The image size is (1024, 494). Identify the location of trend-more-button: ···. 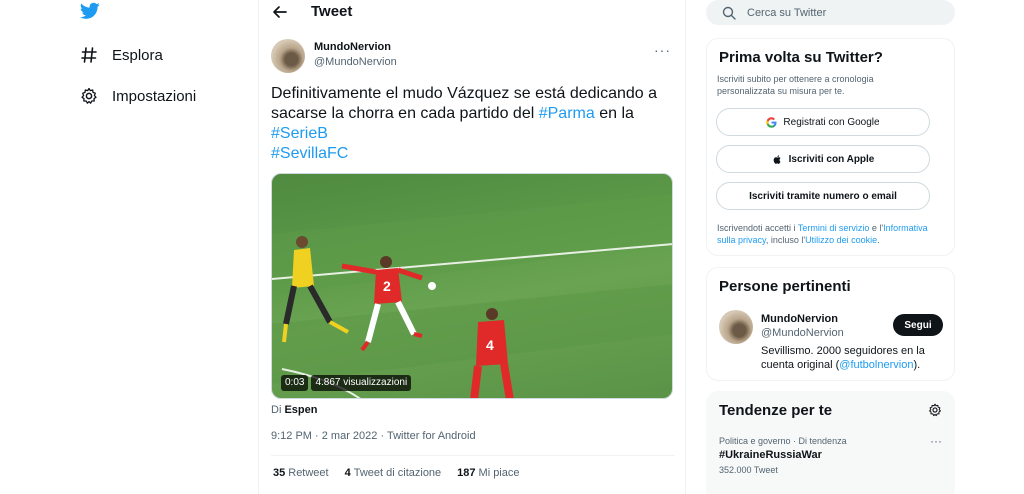
(936, 441).